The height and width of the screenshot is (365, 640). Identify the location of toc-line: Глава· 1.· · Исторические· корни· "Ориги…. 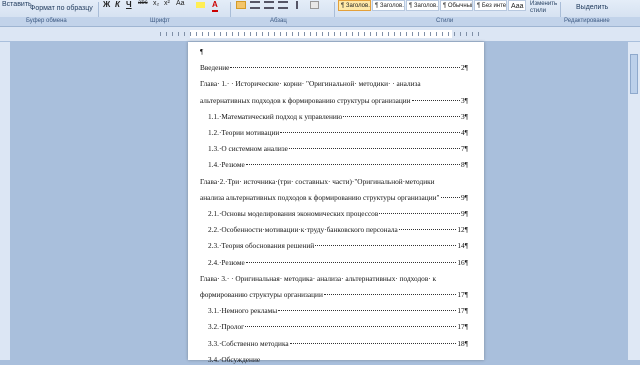
(334, 83).